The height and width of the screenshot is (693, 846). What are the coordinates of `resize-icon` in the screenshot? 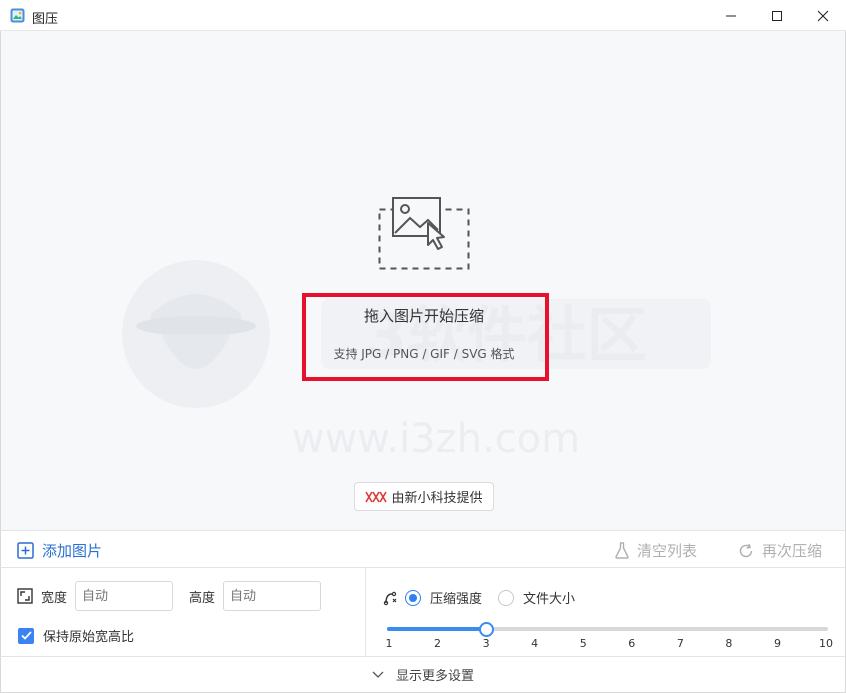 It's located at (25, 596).